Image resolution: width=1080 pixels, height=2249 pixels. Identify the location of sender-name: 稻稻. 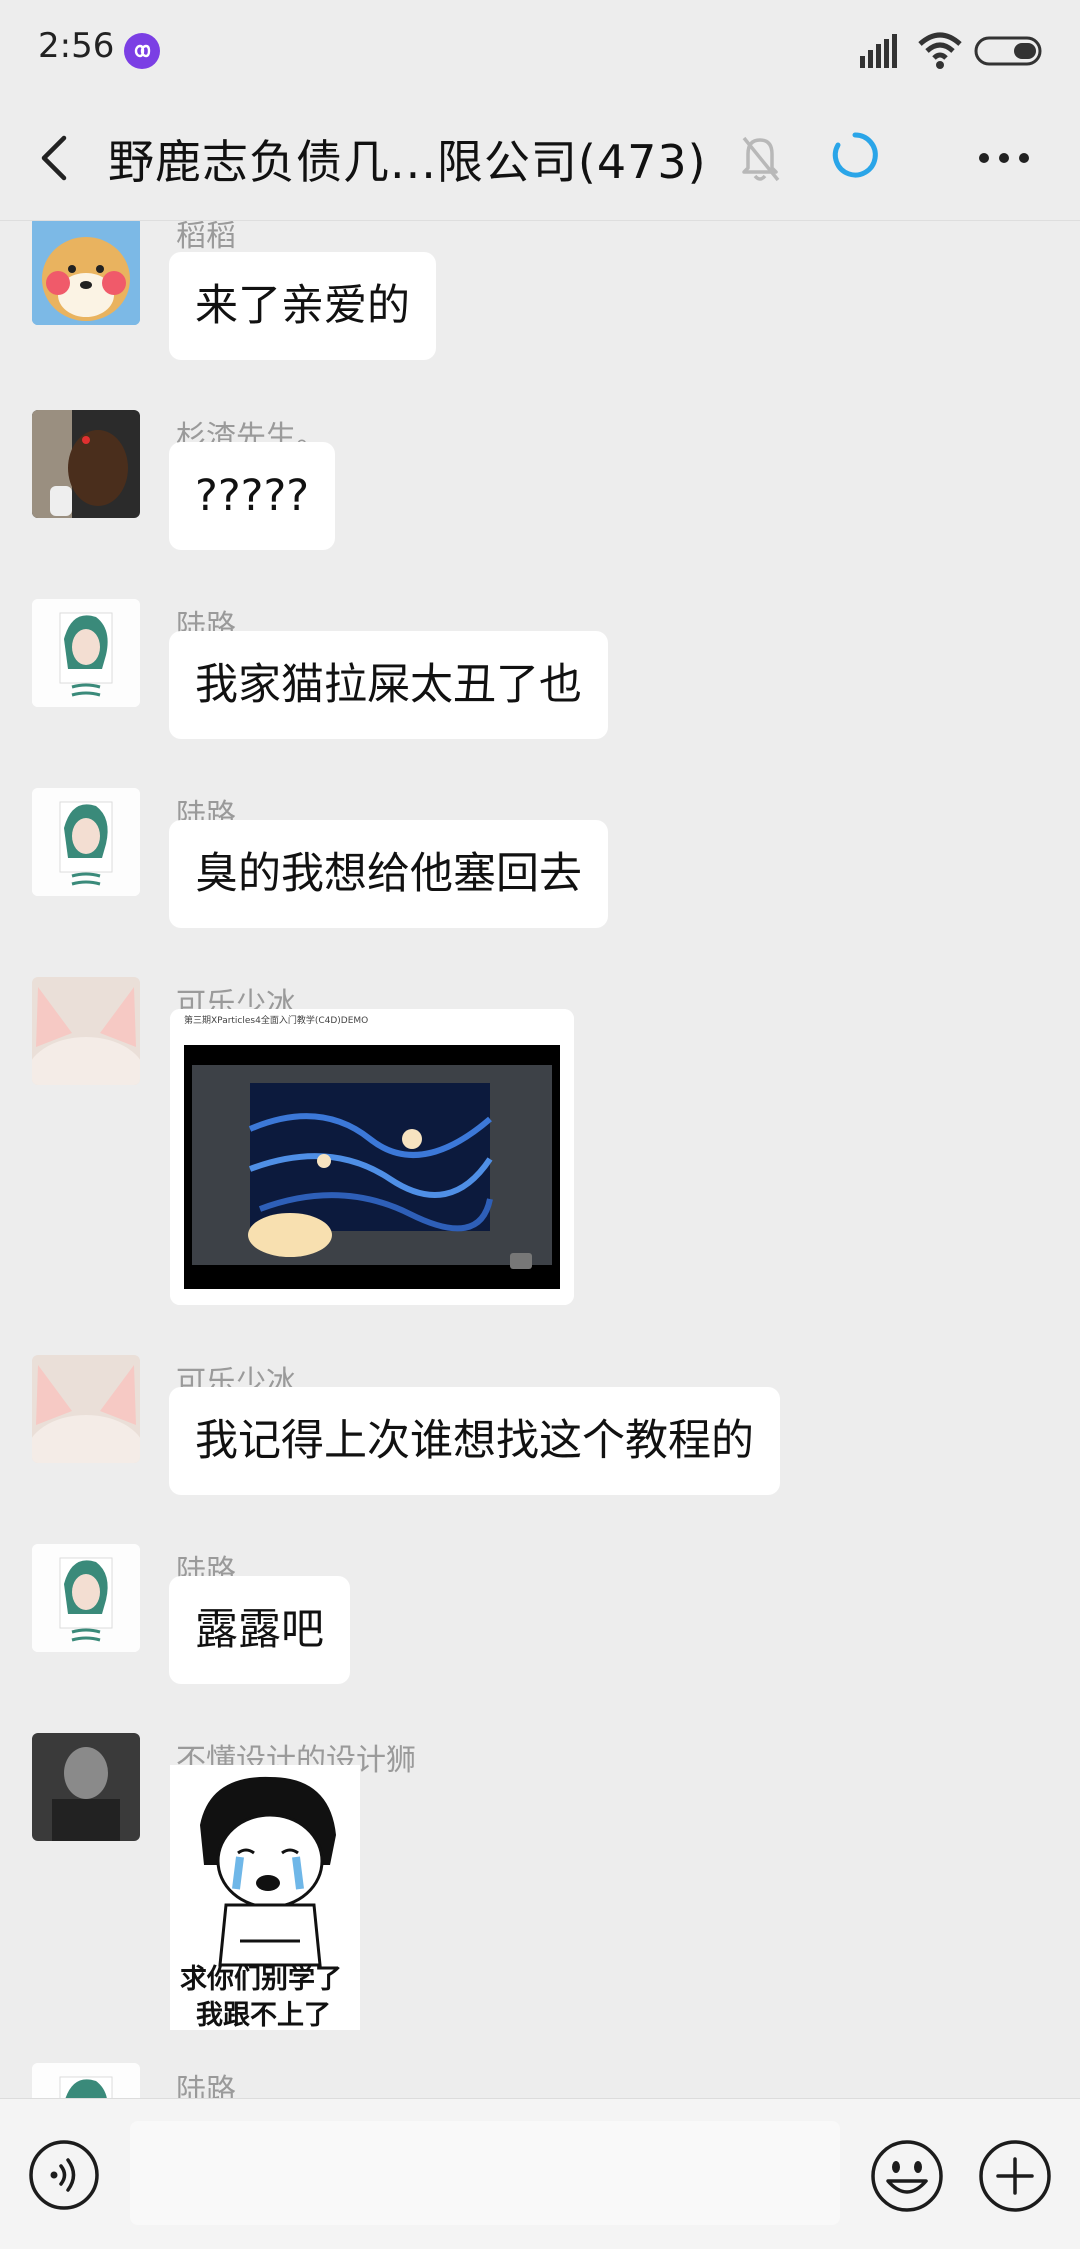
(206, 237).